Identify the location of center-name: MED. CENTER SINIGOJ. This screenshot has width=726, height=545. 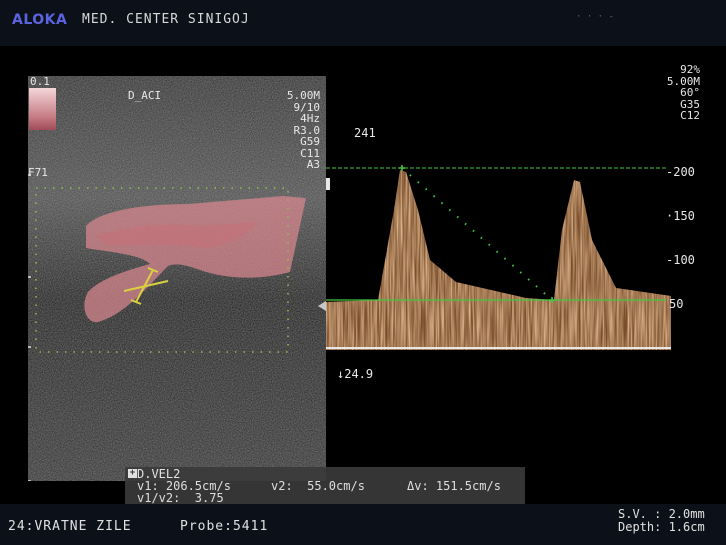
(166, 19).